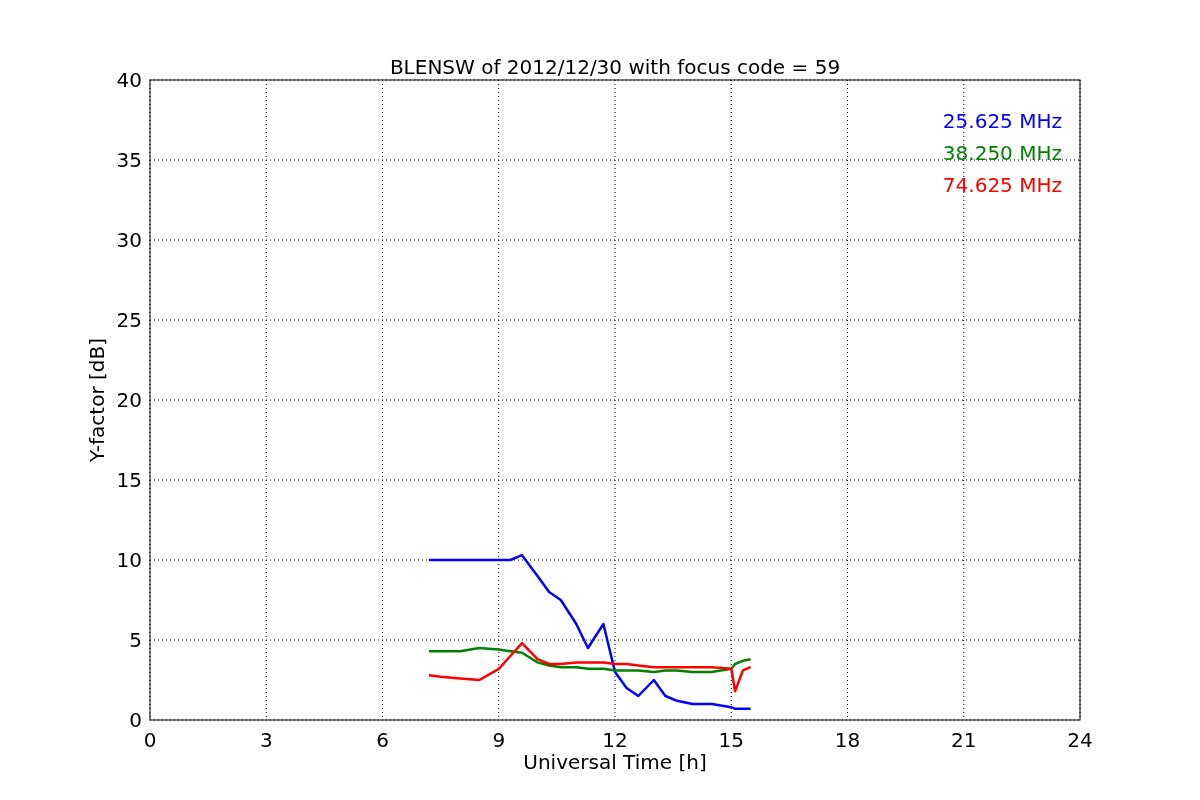 The image size is (1200, 800). I want to click on y-axis-label: Y-factor [dB], so click(97, 400).